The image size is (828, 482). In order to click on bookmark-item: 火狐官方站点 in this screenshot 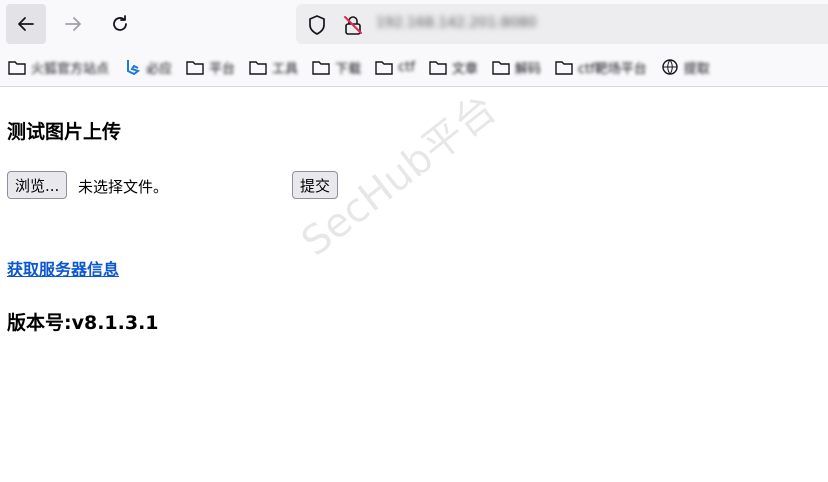, I will do `click(57, 67)`.